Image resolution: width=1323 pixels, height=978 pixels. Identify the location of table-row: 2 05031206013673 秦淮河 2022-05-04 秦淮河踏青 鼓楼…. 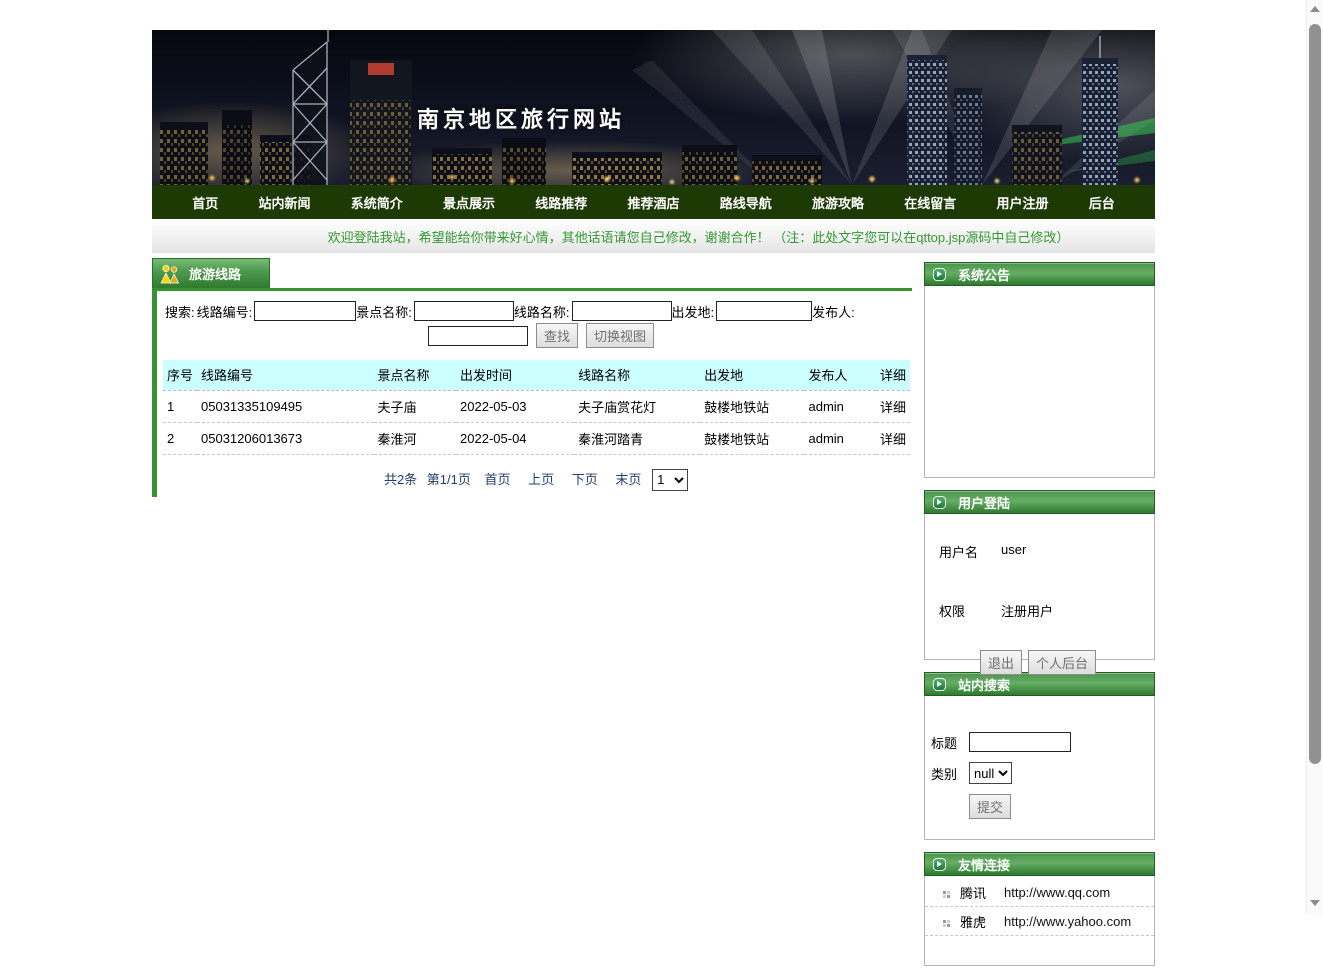
(536, 438).